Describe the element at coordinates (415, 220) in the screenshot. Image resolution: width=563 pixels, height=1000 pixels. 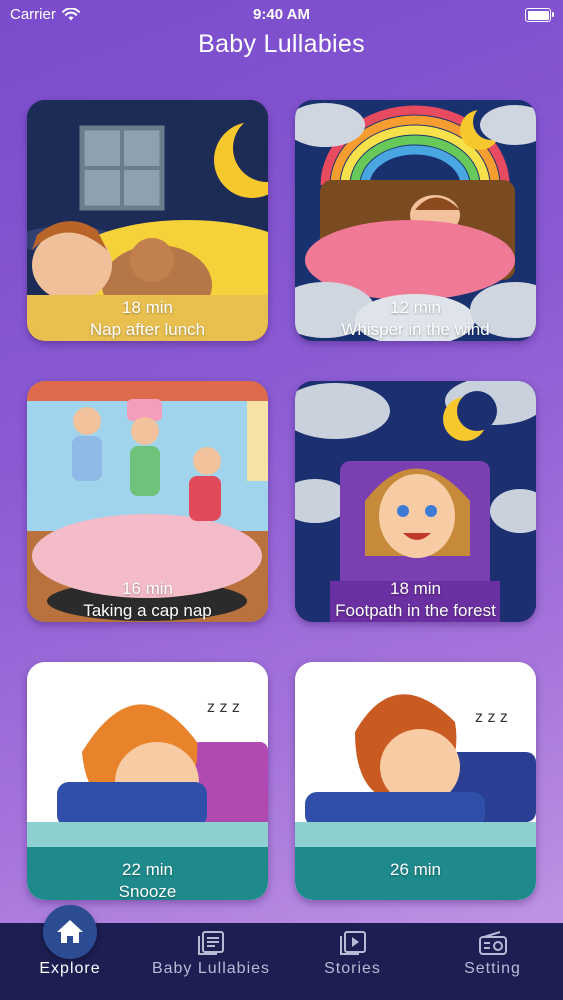
I see `lullaby-card: 12 min Whisper in the wind` at that location.